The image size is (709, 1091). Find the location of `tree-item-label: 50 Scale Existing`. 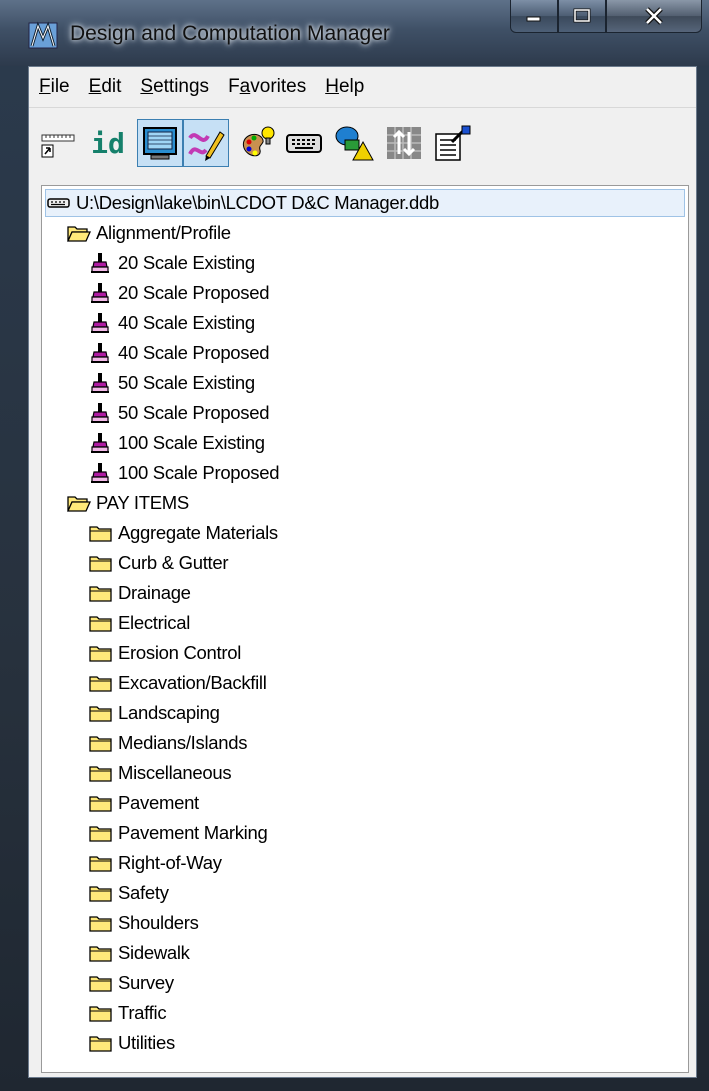

tree-item-label: 50 Scale Existing is located at coordinates (186, 382).